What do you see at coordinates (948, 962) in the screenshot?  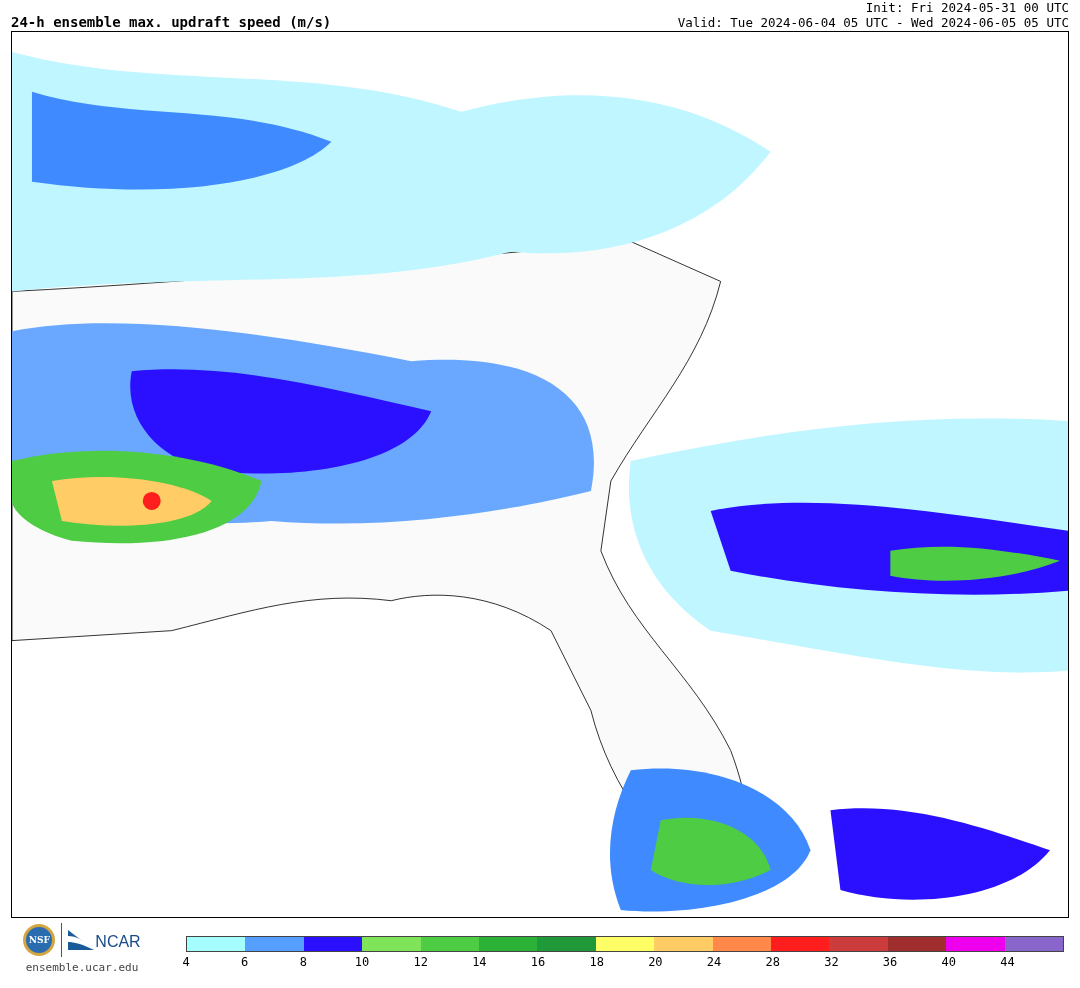 I see `tick-label: 40` at bounding box center [948, 962].